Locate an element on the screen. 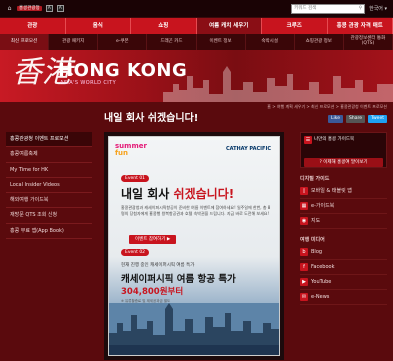 This screenshot has width=393, height=361. link-label: 지도 is located at coordinates (316, 221).